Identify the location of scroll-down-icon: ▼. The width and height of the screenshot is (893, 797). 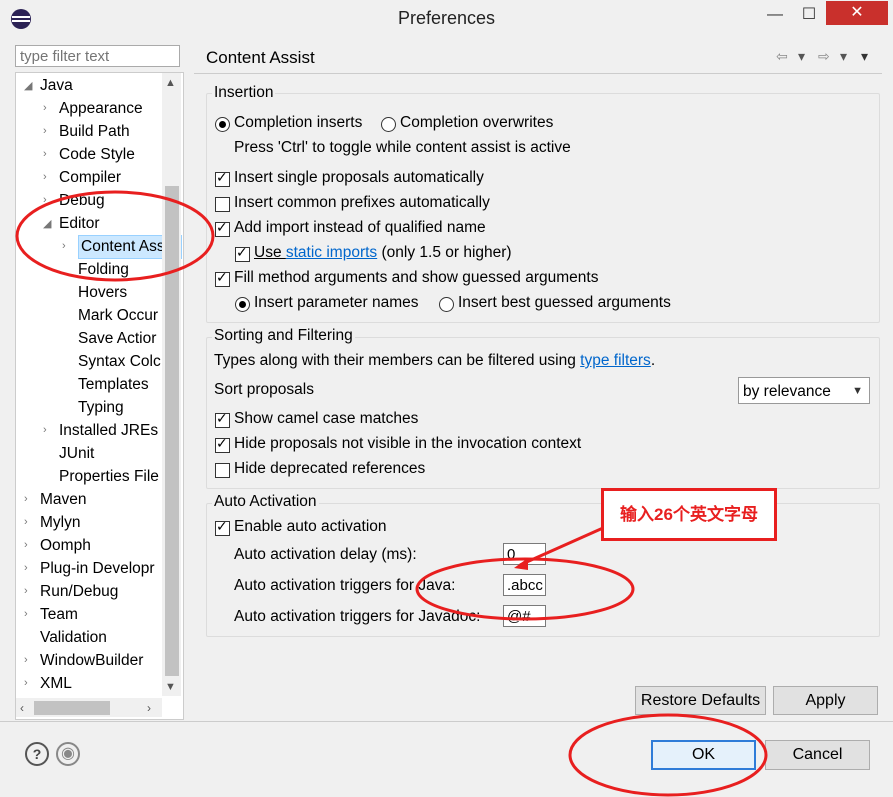
(170, 687).